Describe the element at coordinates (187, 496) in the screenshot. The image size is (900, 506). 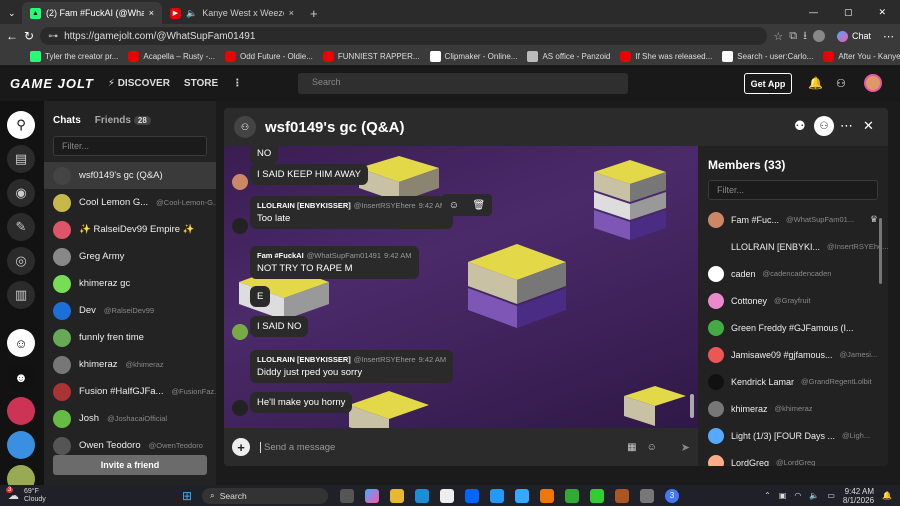
I see `windows-start-icon: ⊞` at that location.